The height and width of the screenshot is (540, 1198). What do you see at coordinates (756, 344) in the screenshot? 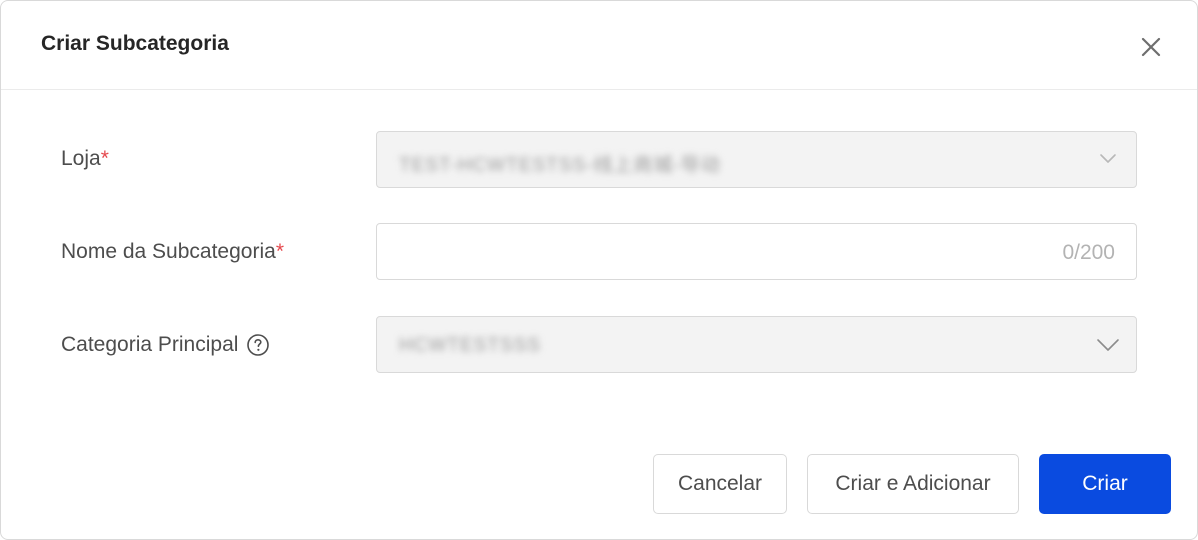
I see `parent-category-select: HCWTESTSSS` at bounding box center [756, 344].